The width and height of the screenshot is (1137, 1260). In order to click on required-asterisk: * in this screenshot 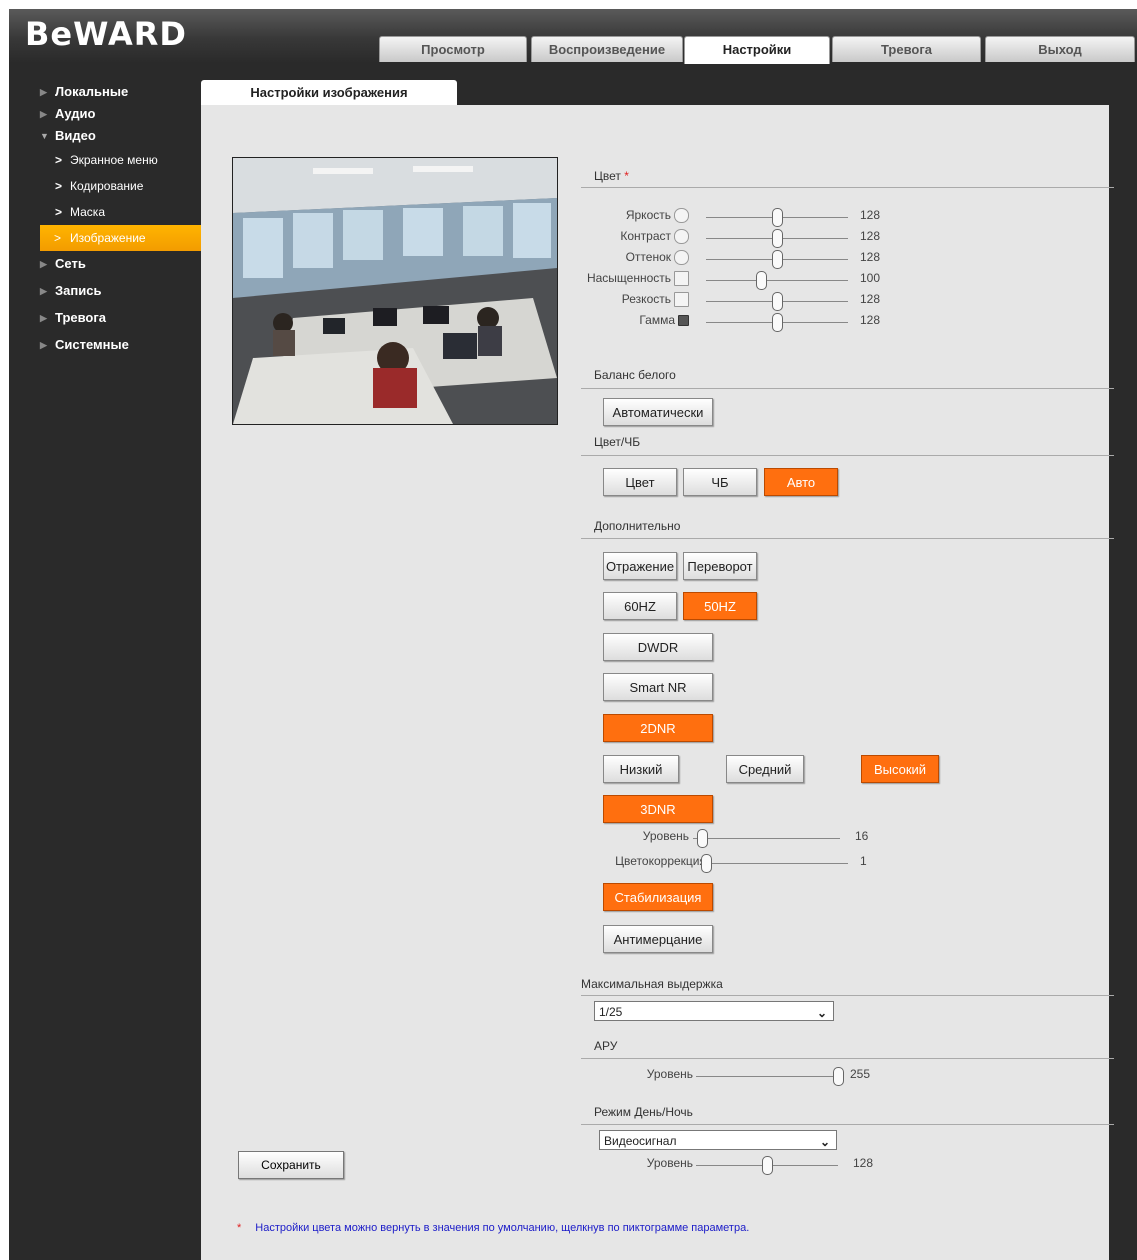, I will do `click(626, 176)`.